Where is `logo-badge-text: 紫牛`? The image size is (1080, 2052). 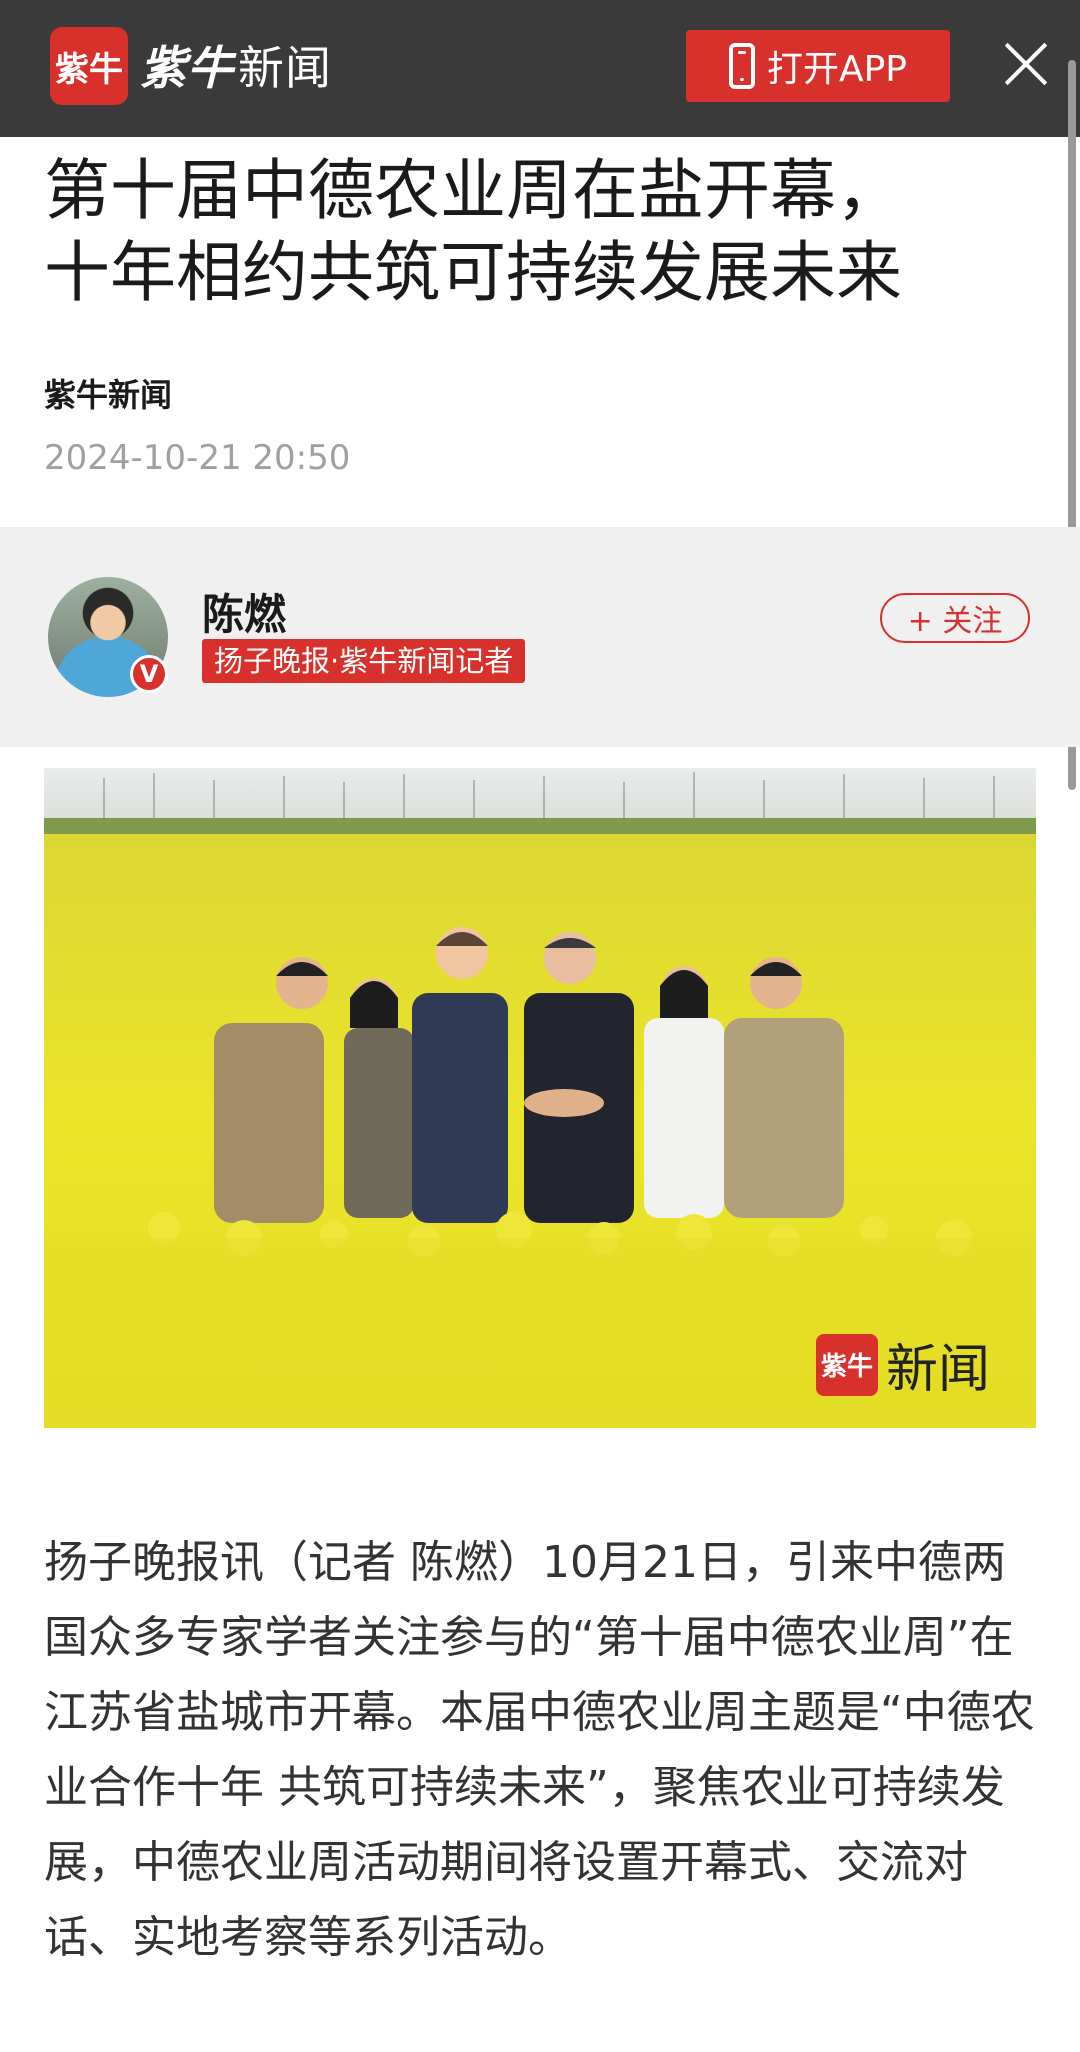
logo-badge-text: 紫牛 is located at coordinates (89, 69).